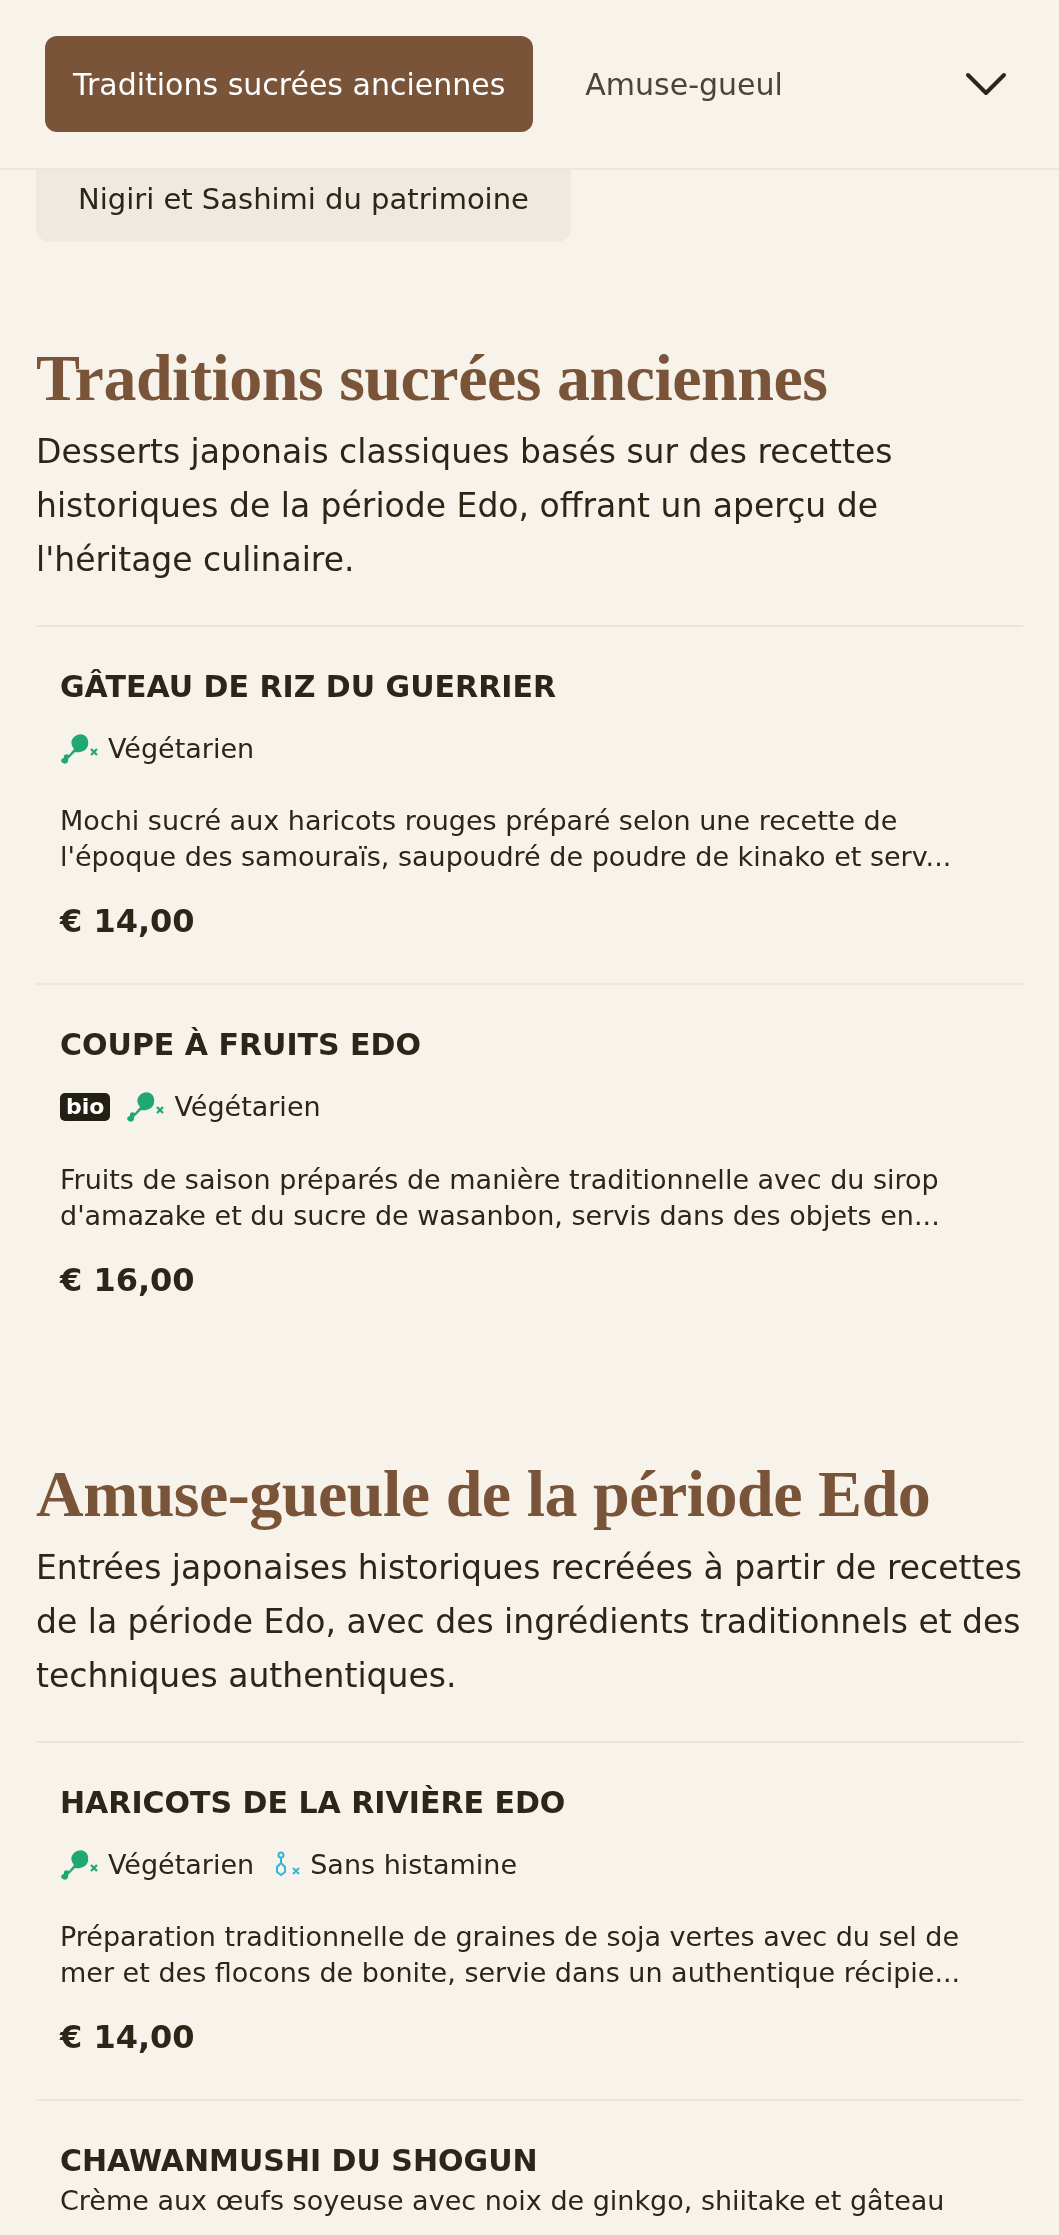 The width and height of the screenshot is (1059, 2235). I want to click on section-title: Traditions sucrées anciennes, so click(432, 377).